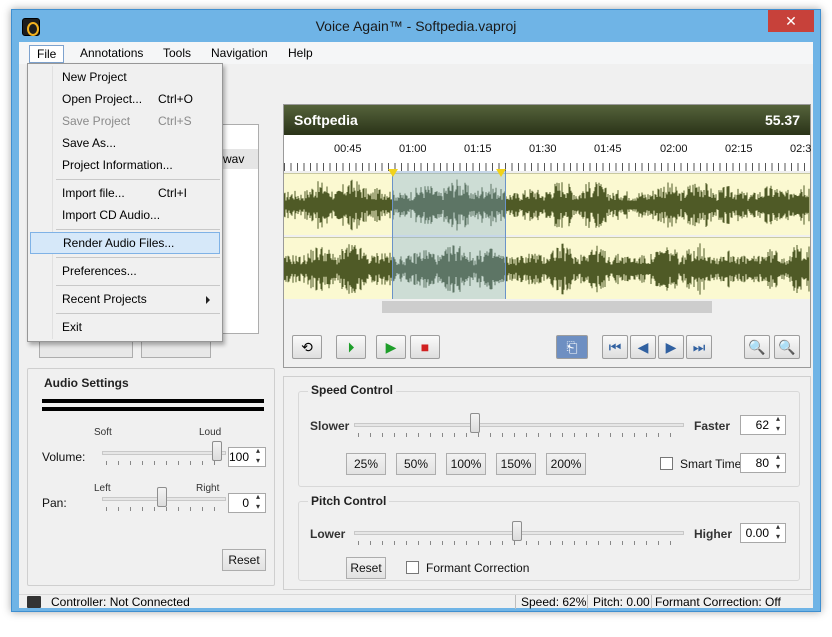 The width and height of the screenshot is (832, 637). I want to click on pan-left-label: Left, so click(102, 488).